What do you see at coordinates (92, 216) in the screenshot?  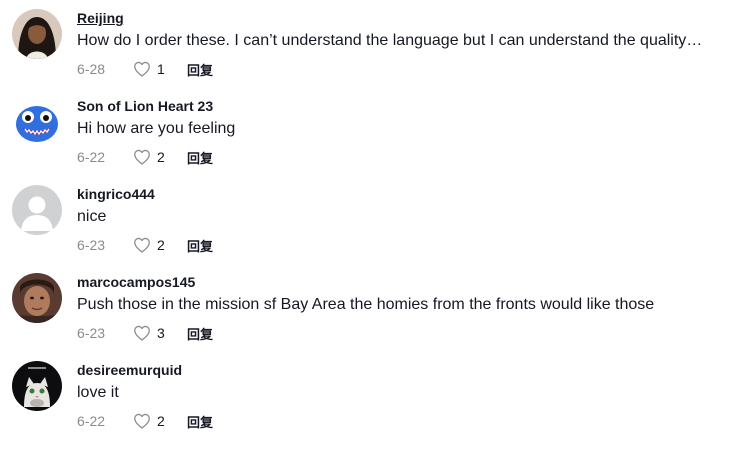 I see `comment-text: nice` at bounding box center [92, 216].